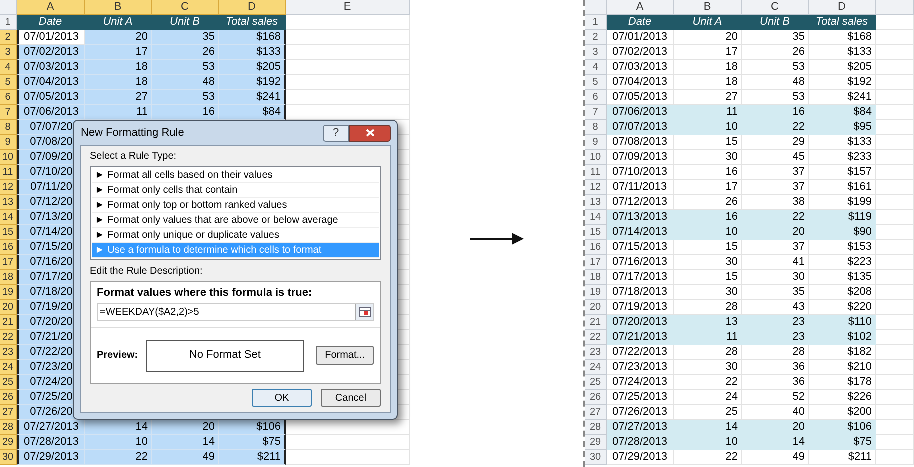  What do you see at coordinates (775, 217) in the screenshot?
I see `table-cell: 22` at bounding box center [775, 217].